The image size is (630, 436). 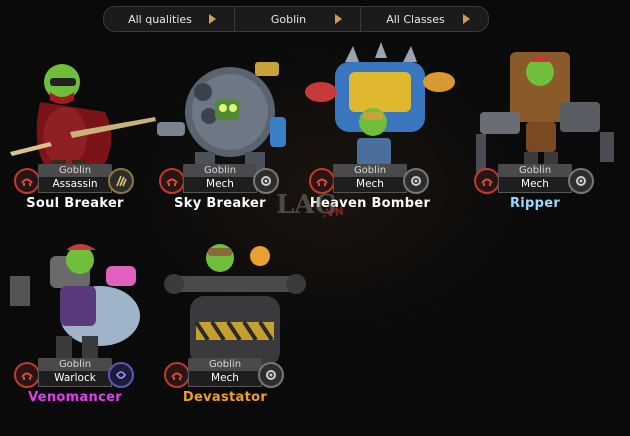 What do you see at coordinates (121, 375) in the screenshot?
I see `warlock-icon` at bounding box center [121, 375].